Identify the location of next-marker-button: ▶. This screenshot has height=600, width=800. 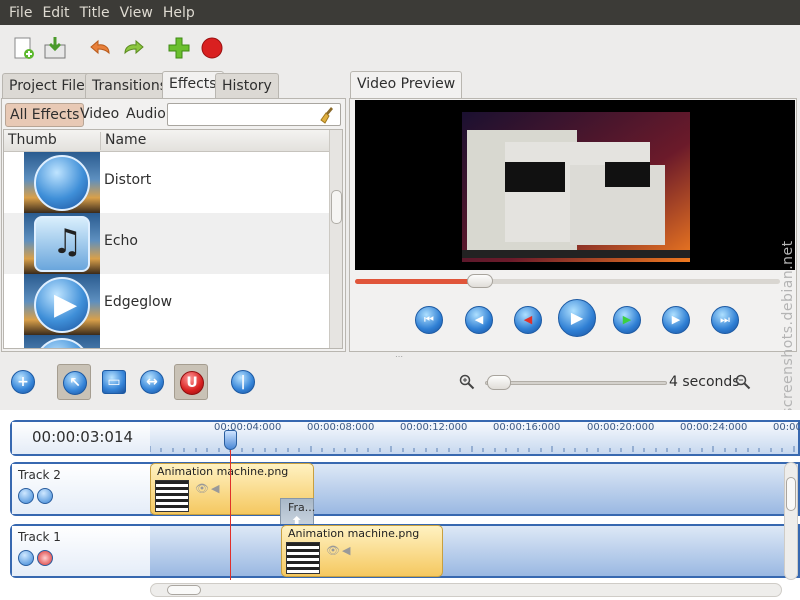
(676, 320).